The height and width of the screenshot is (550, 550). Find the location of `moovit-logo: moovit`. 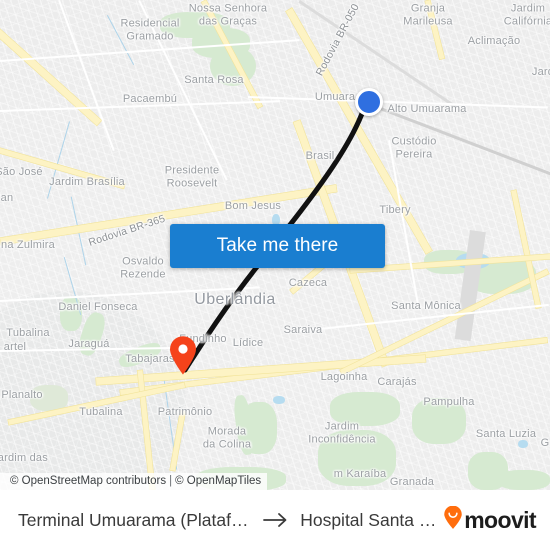

moovit-logo: moovit is located at coordinates (496, 520).